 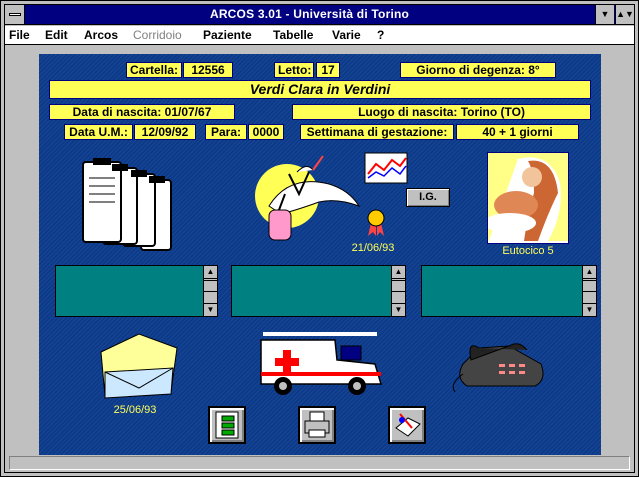 I want to click on printer-icon, so click(x=317, y=424).